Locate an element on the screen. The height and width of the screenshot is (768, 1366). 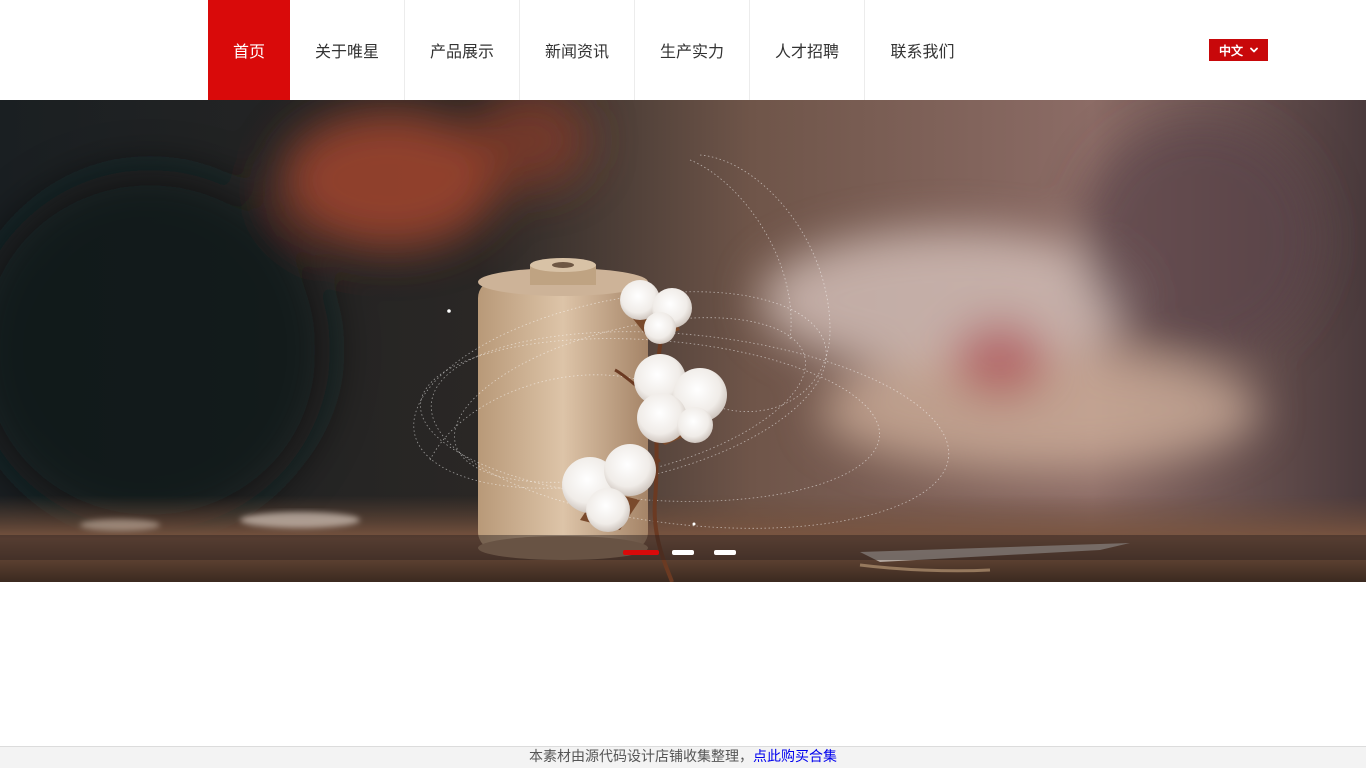
nav-item-careers: 人才招聘 is located at coordinates (807, 50).